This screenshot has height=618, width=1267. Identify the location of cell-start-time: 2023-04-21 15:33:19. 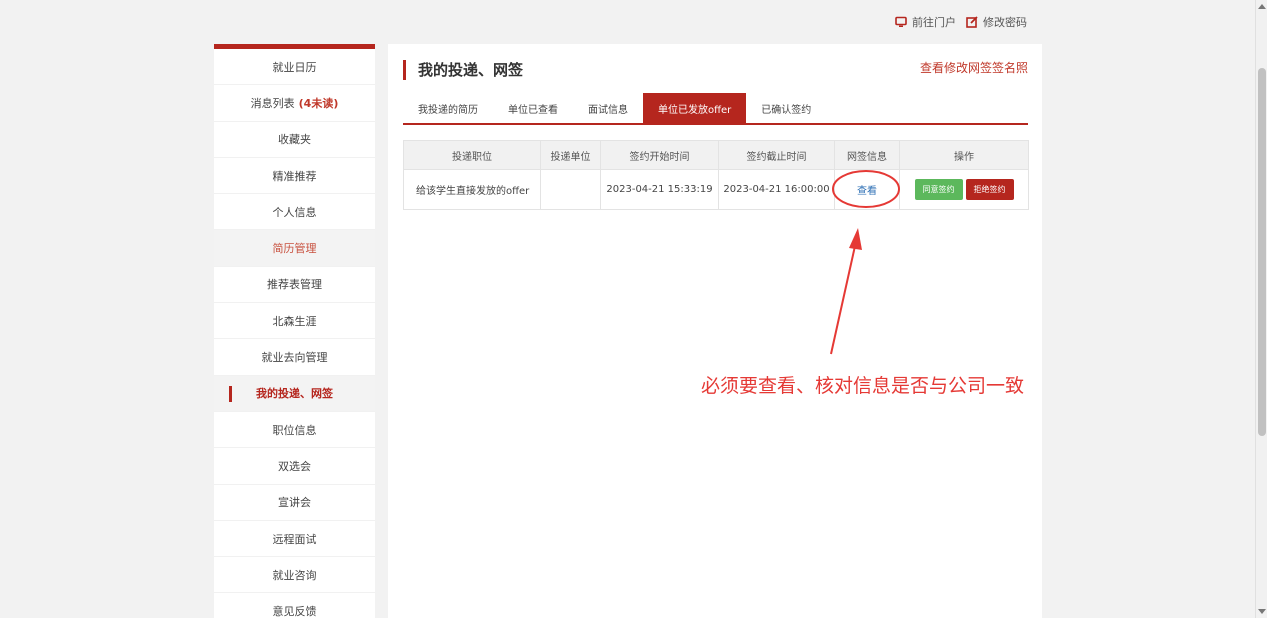
(659, 189).